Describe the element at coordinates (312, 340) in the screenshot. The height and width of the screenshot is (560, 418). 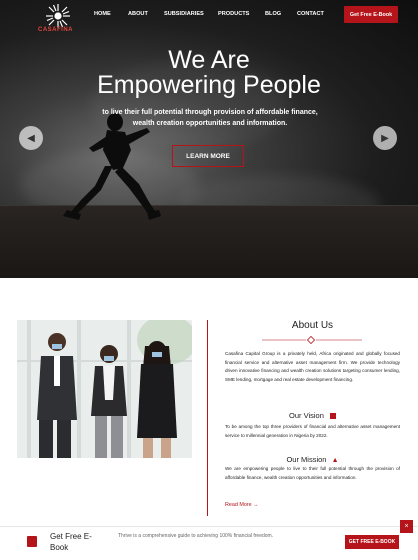
I see `diamond-divider-icon` at that location.